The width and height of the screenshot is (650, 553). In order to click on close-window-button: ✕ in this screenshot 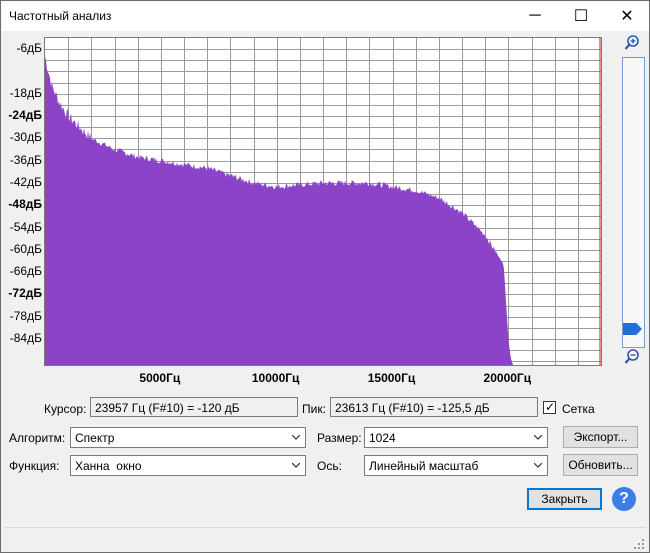, I will do `click(627, 15)`.